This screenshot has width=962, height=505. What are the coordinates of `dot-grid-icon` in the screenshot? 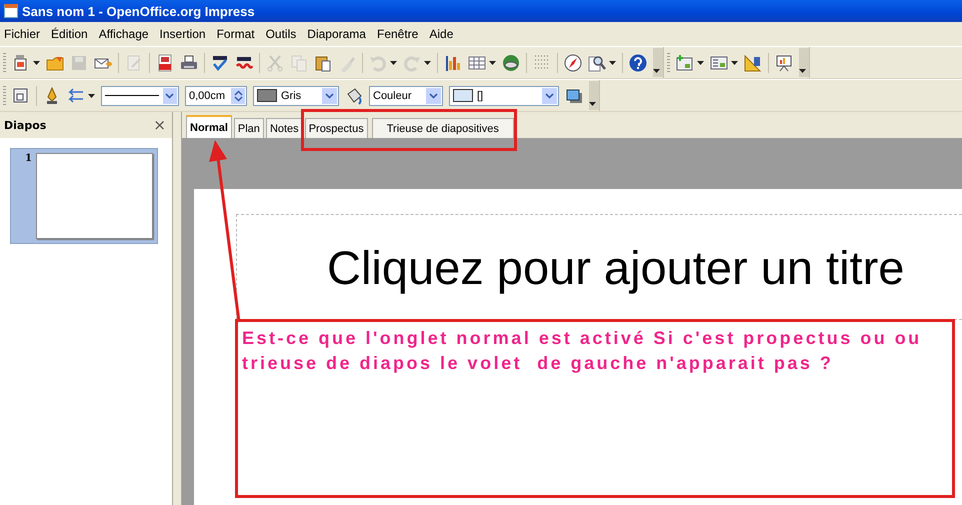 It's located at (542, 63).